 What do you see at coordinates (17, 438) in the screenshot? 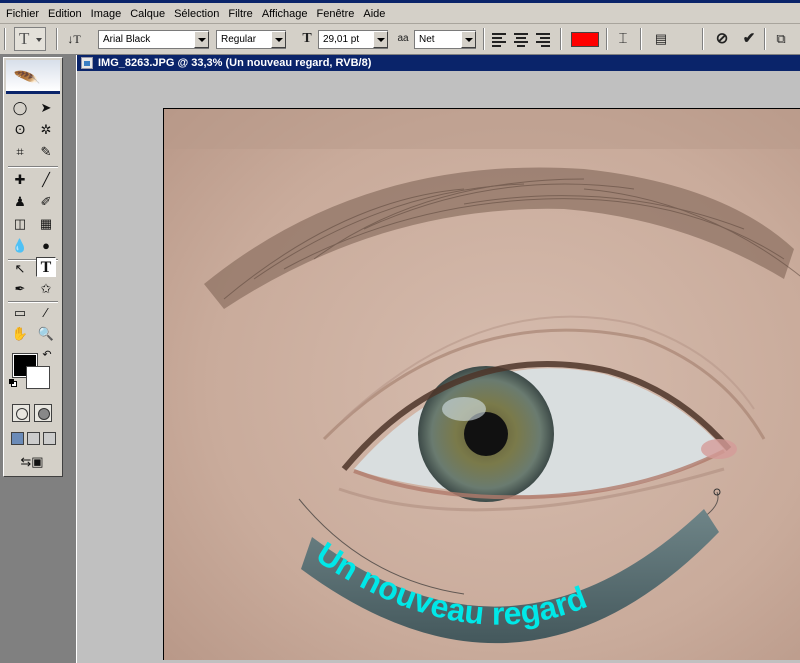
I see `standard-screen-mode-icon` at bounding box center [17, 438].